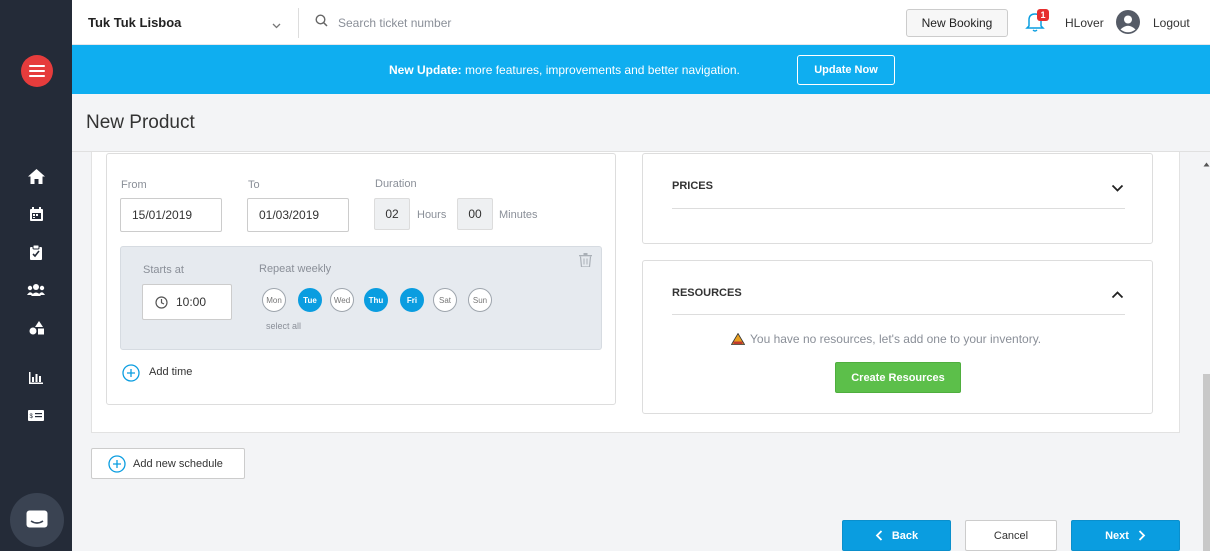 The height and width of the screenshot is (551, 1210). What do you see at coordinates (170, 372) in the screenshot?
I see `add-time-button: Add time` at bounding box center [170, 372].